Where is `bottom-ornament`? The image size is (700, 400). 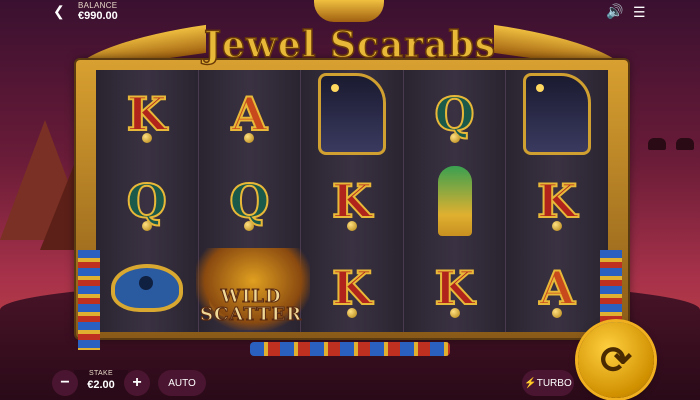 bottom-ornament is located at coordinates (350, 349).